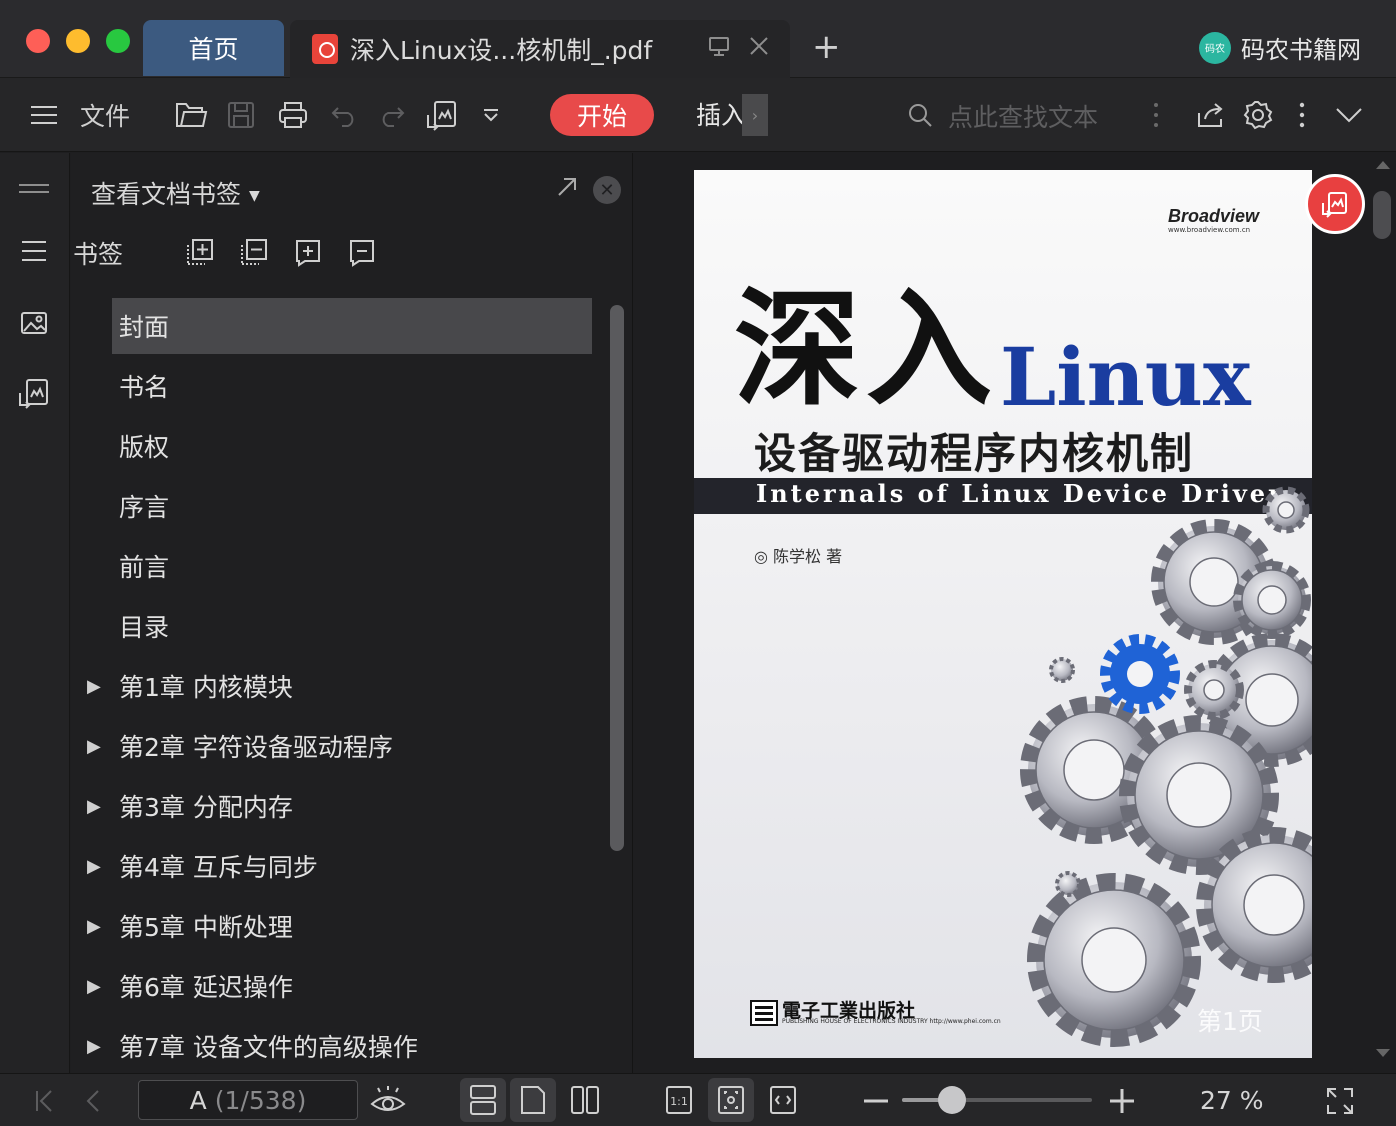 The width and height of the screenshot is (1396, 1126). Describe the element at coordinates (191, 115) in the screenshot. I see `open-folder-icon` at that location.